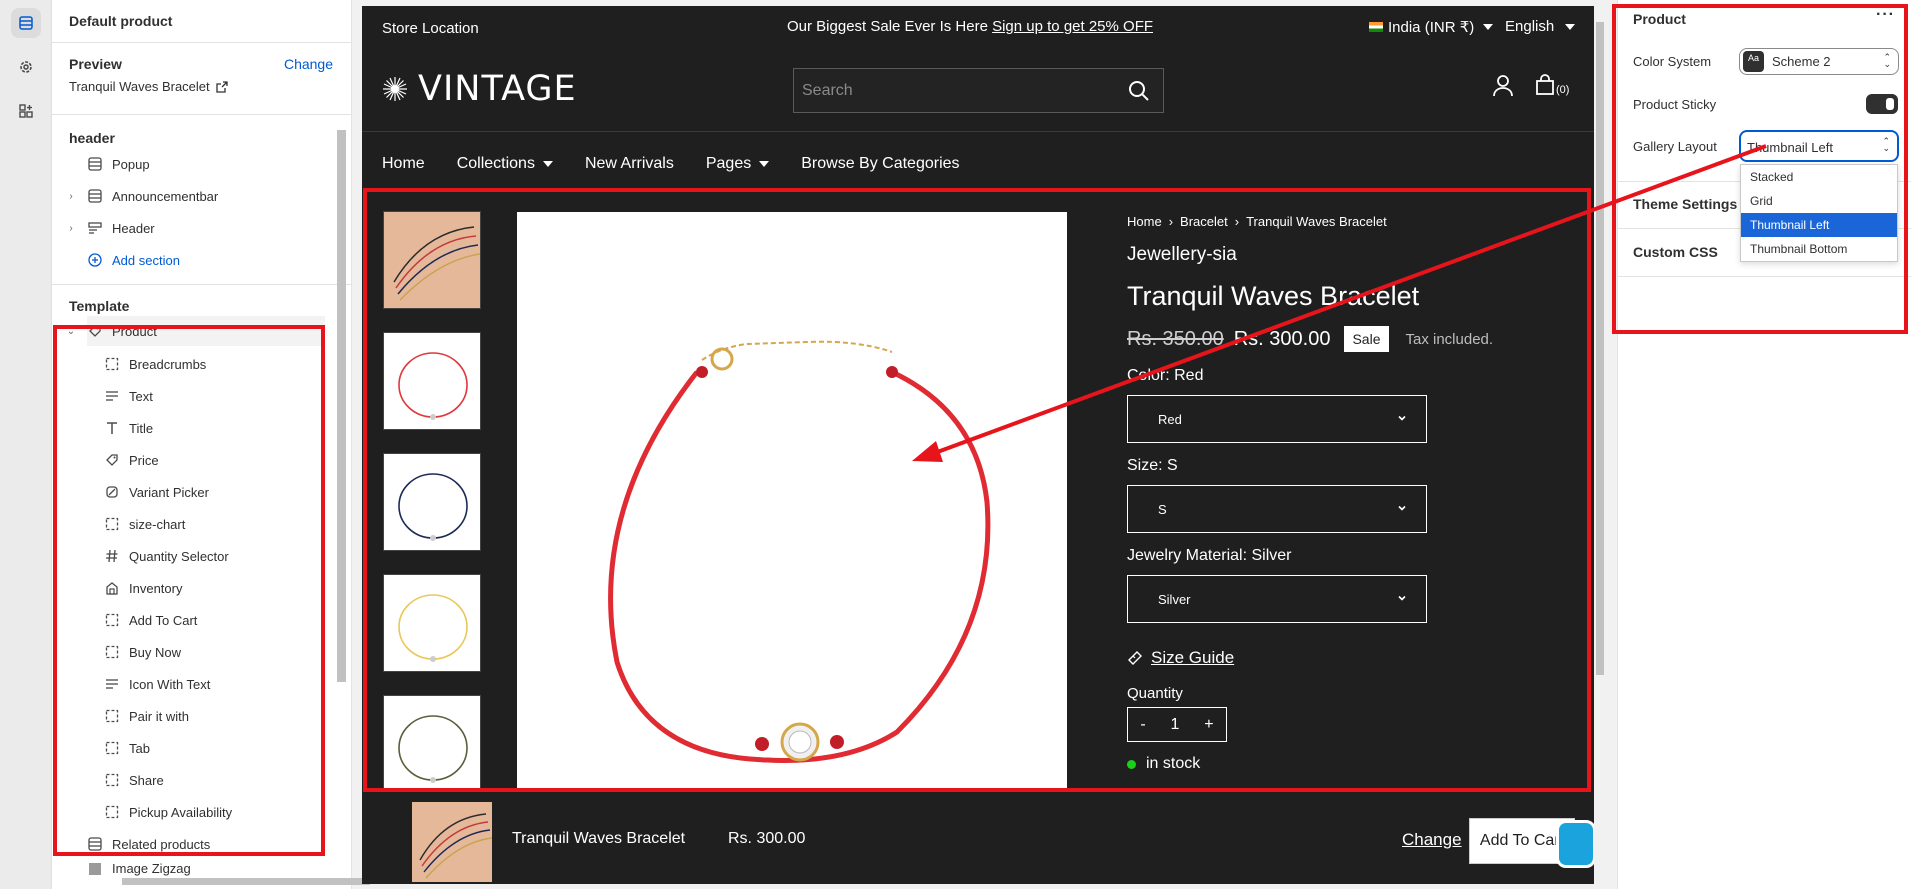 This screenshot has width=1911, height=889. I want to click on option-thumbnail-bottom: Thumbnail Bottom, so click(1819, 249).